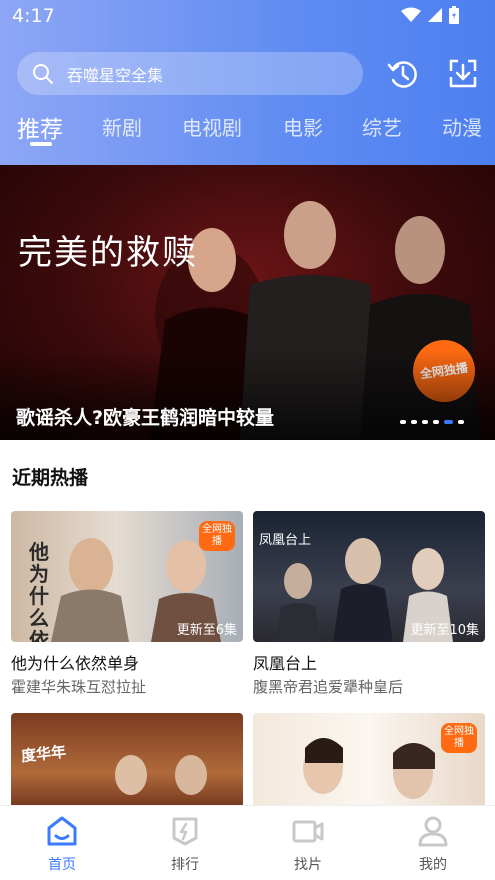  I want to click on banner-caption: 歌谣杀人?欧豪王鹤润暗中较量, so click(145, 418).